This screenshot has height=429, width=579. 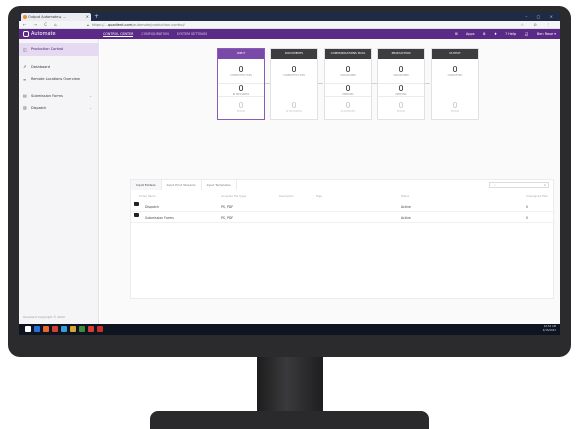 What do you see at coordinates (455, 54) in the screenshot?
I see `pipeline-card-title: OUTPUT` at bounding box center [455, 54].